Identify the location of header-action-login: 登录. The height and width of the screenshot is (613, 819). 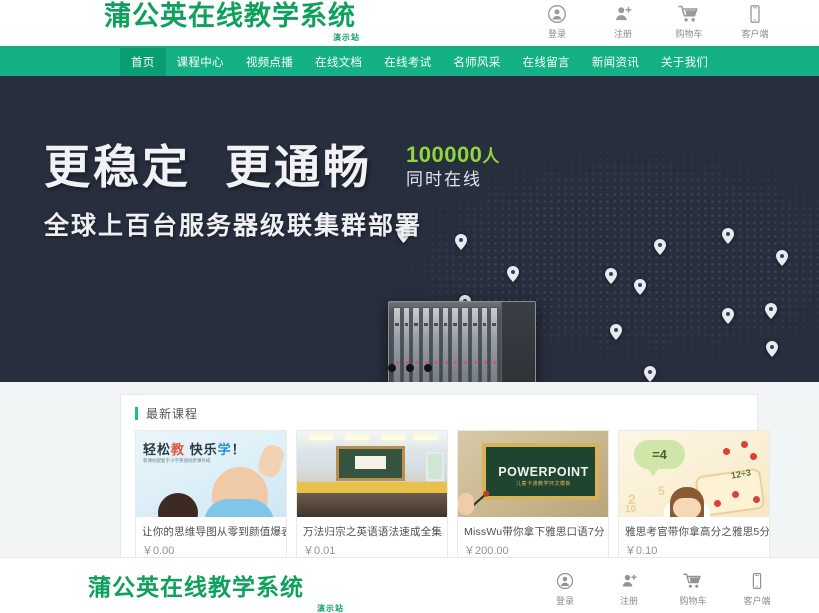
(557, 20).